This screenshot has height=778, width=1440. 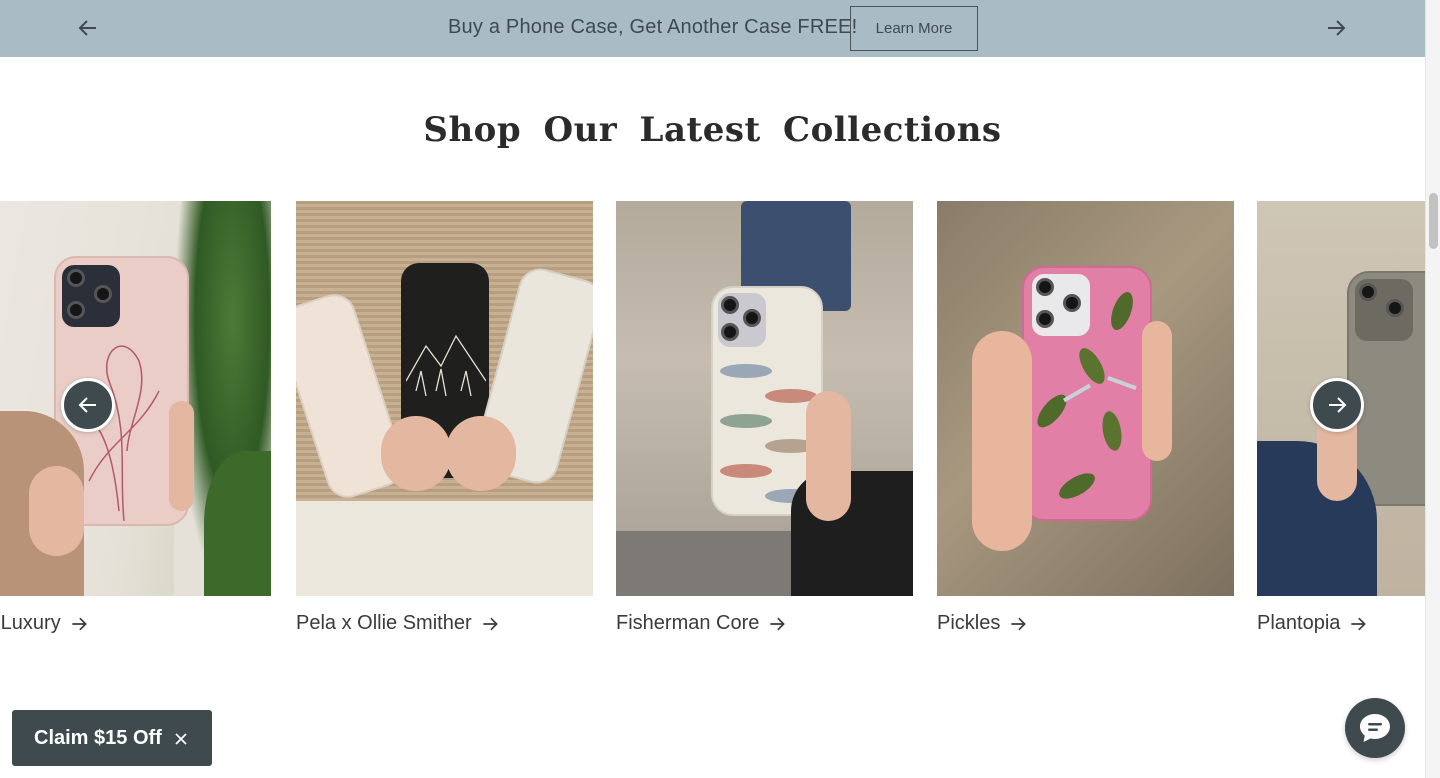 I want to click on collection-link: iet Luxury, so click(x=44, y=623).